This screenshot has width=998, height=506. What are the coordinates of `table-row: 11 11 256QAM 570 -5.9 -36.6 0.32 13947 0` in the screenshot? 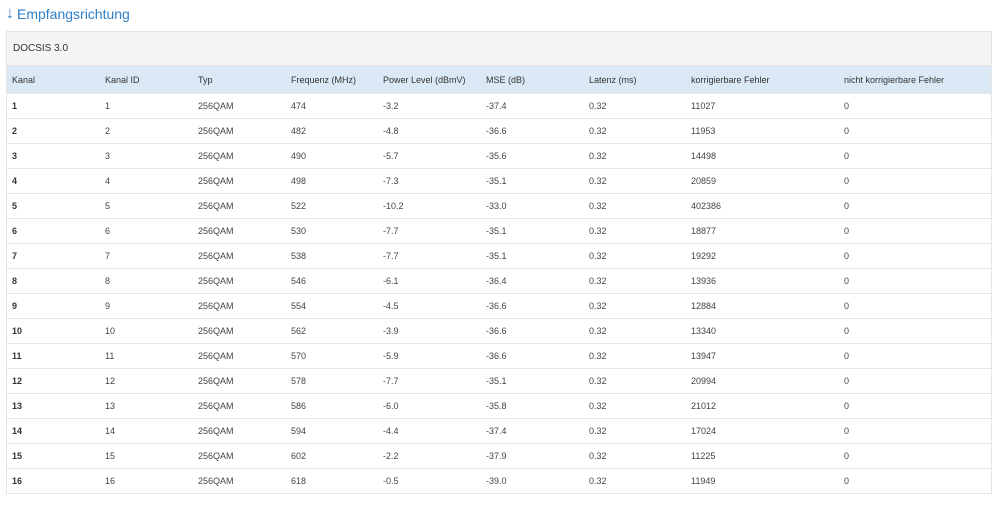 It's located at (499, 356).